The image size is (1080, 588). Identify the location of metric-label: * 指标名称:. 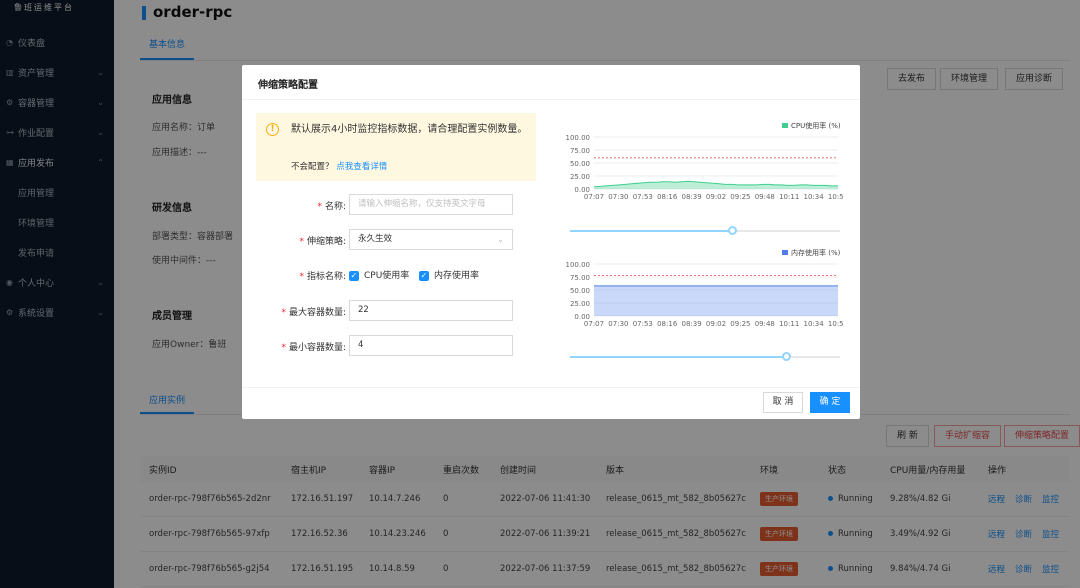
(322, 277).